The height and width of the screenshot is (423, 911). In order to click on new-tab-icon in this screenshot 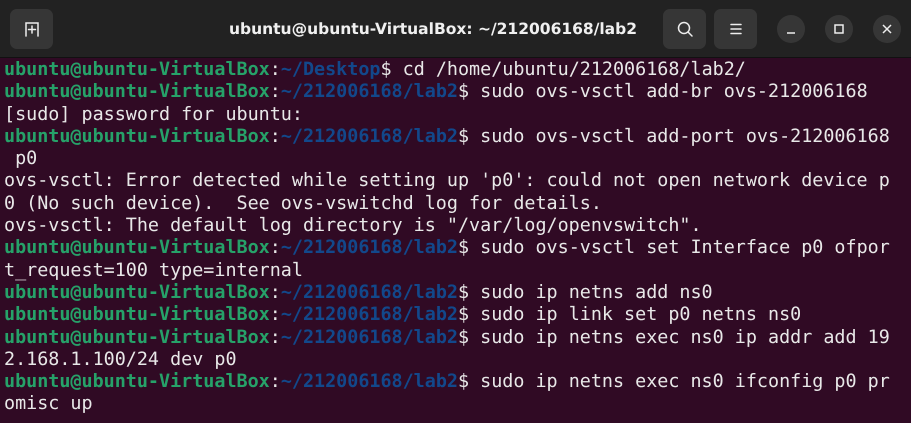, I will do `click(31, 29)`.